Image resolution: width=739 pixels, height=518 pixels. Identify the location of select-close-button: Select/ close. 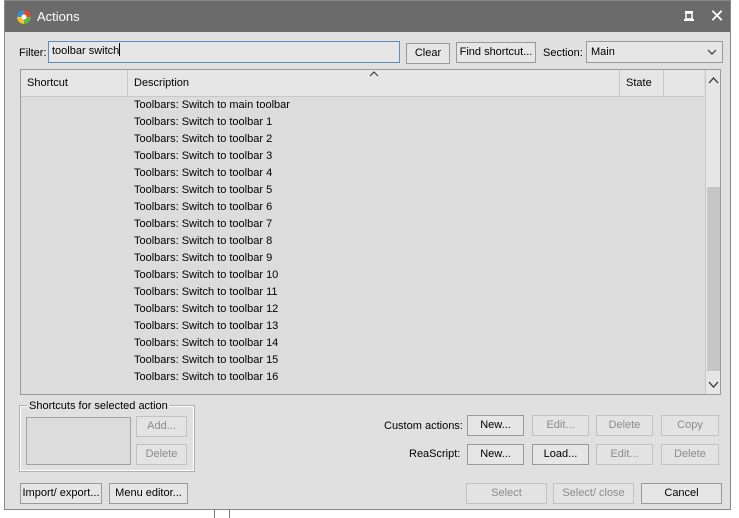
(593, 493).